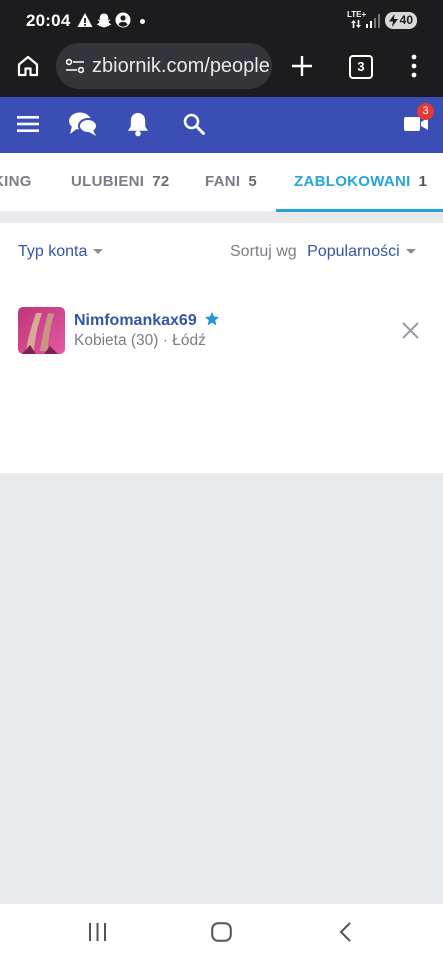  What do you see at coordinates (345, 932) in the screenshot?
I see `back-icon` at bounding box center [345, 932].